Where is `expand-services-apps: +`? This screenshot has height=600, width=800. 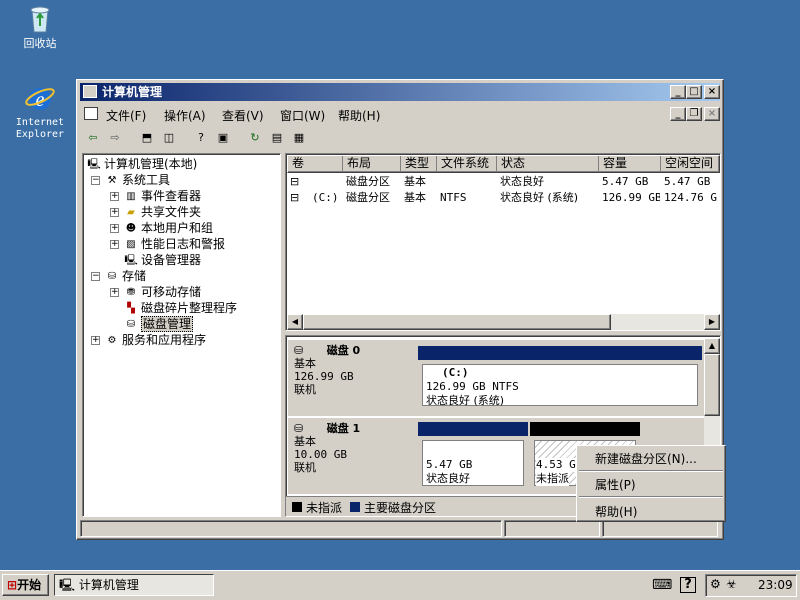
expand-services-apps: + is located at coordinates (95, 340).